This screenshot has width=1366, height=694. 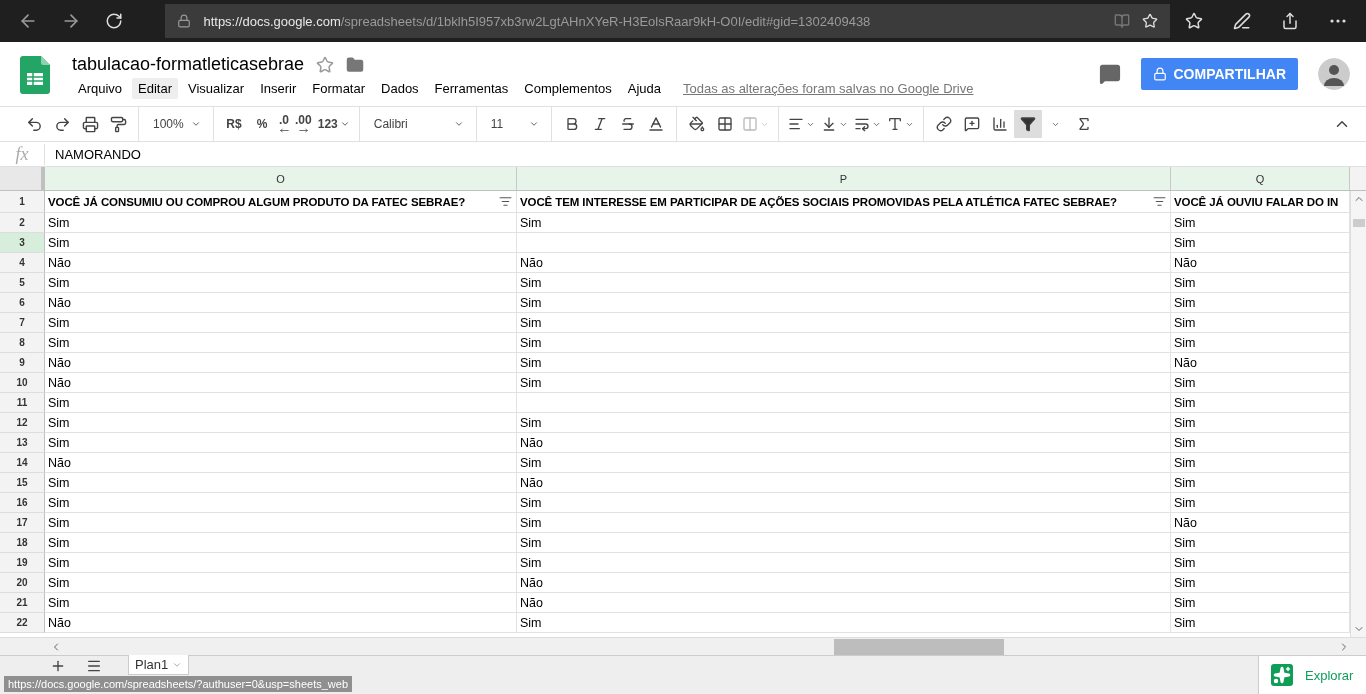 What do you see at coordinates (22, 483) in the screenshot?
I see `row-header: 15` at bounding box center [22, 483].